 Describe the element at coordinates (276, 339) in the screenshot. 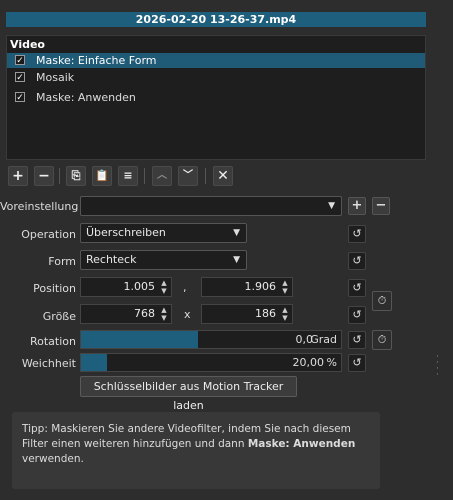

I see `rotation-value-box: 0,0` at that location.